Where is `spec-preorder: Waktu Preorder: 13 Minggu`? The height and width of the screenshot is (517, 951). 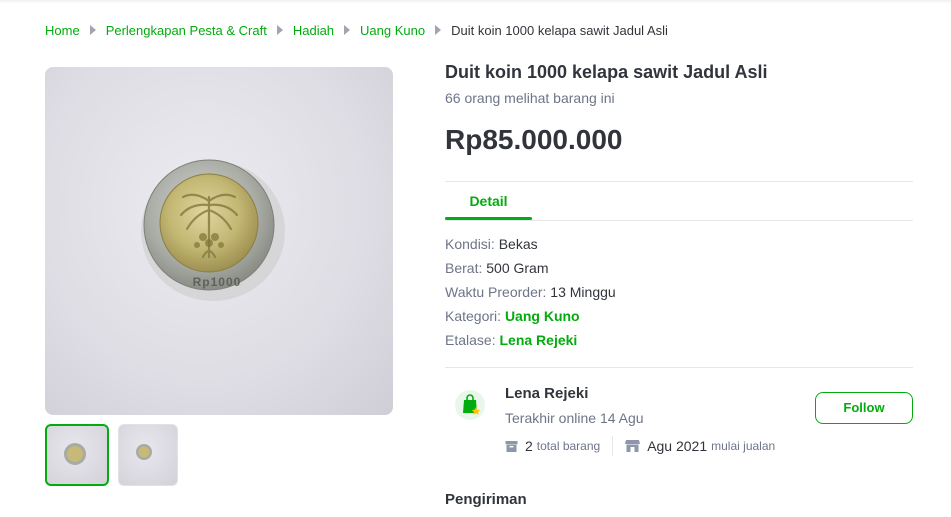 spec-preorder: Waktu Preorder: 13 Minggu is located at coordinates (530, 292).